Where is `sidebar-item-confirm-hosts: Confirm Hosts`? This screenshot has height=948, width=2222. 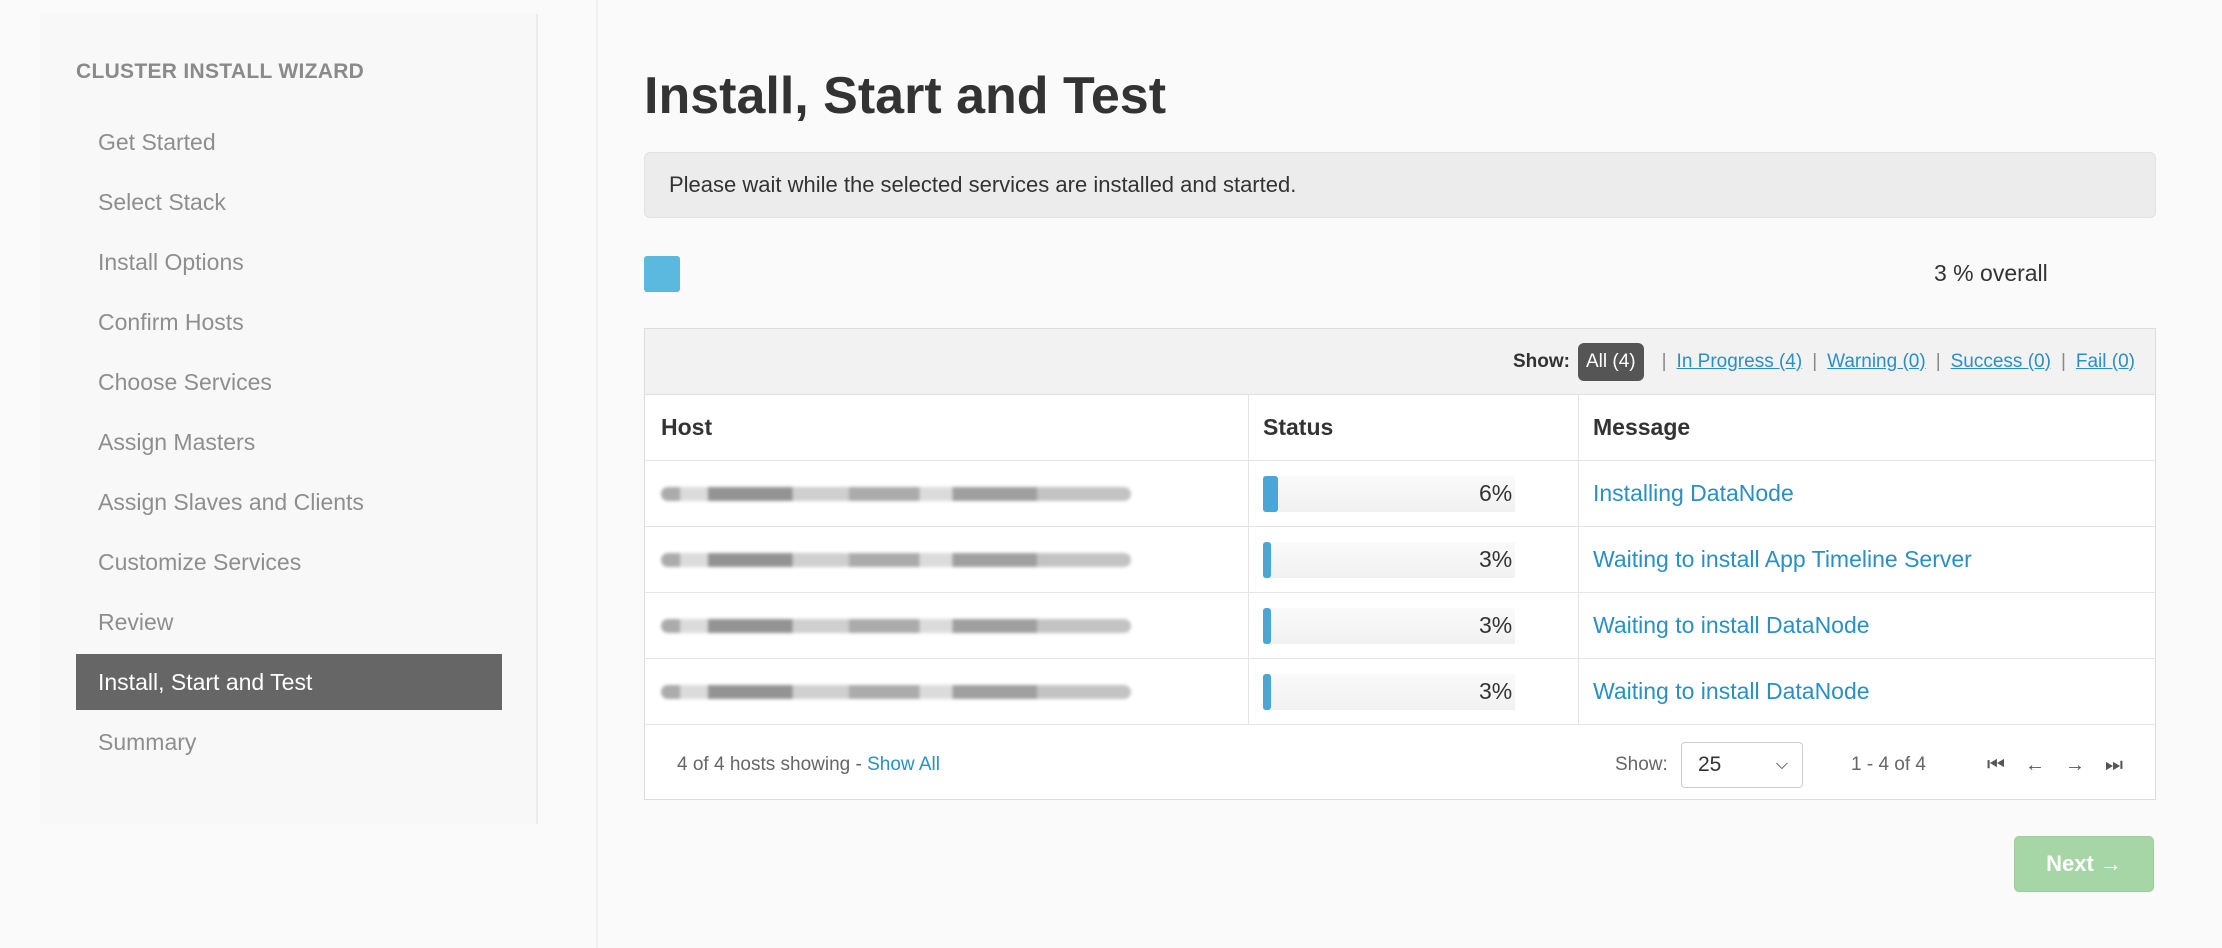 sidebar-item-confirm-hosts: Confirm Hosts is located at coordinates (289, 322).